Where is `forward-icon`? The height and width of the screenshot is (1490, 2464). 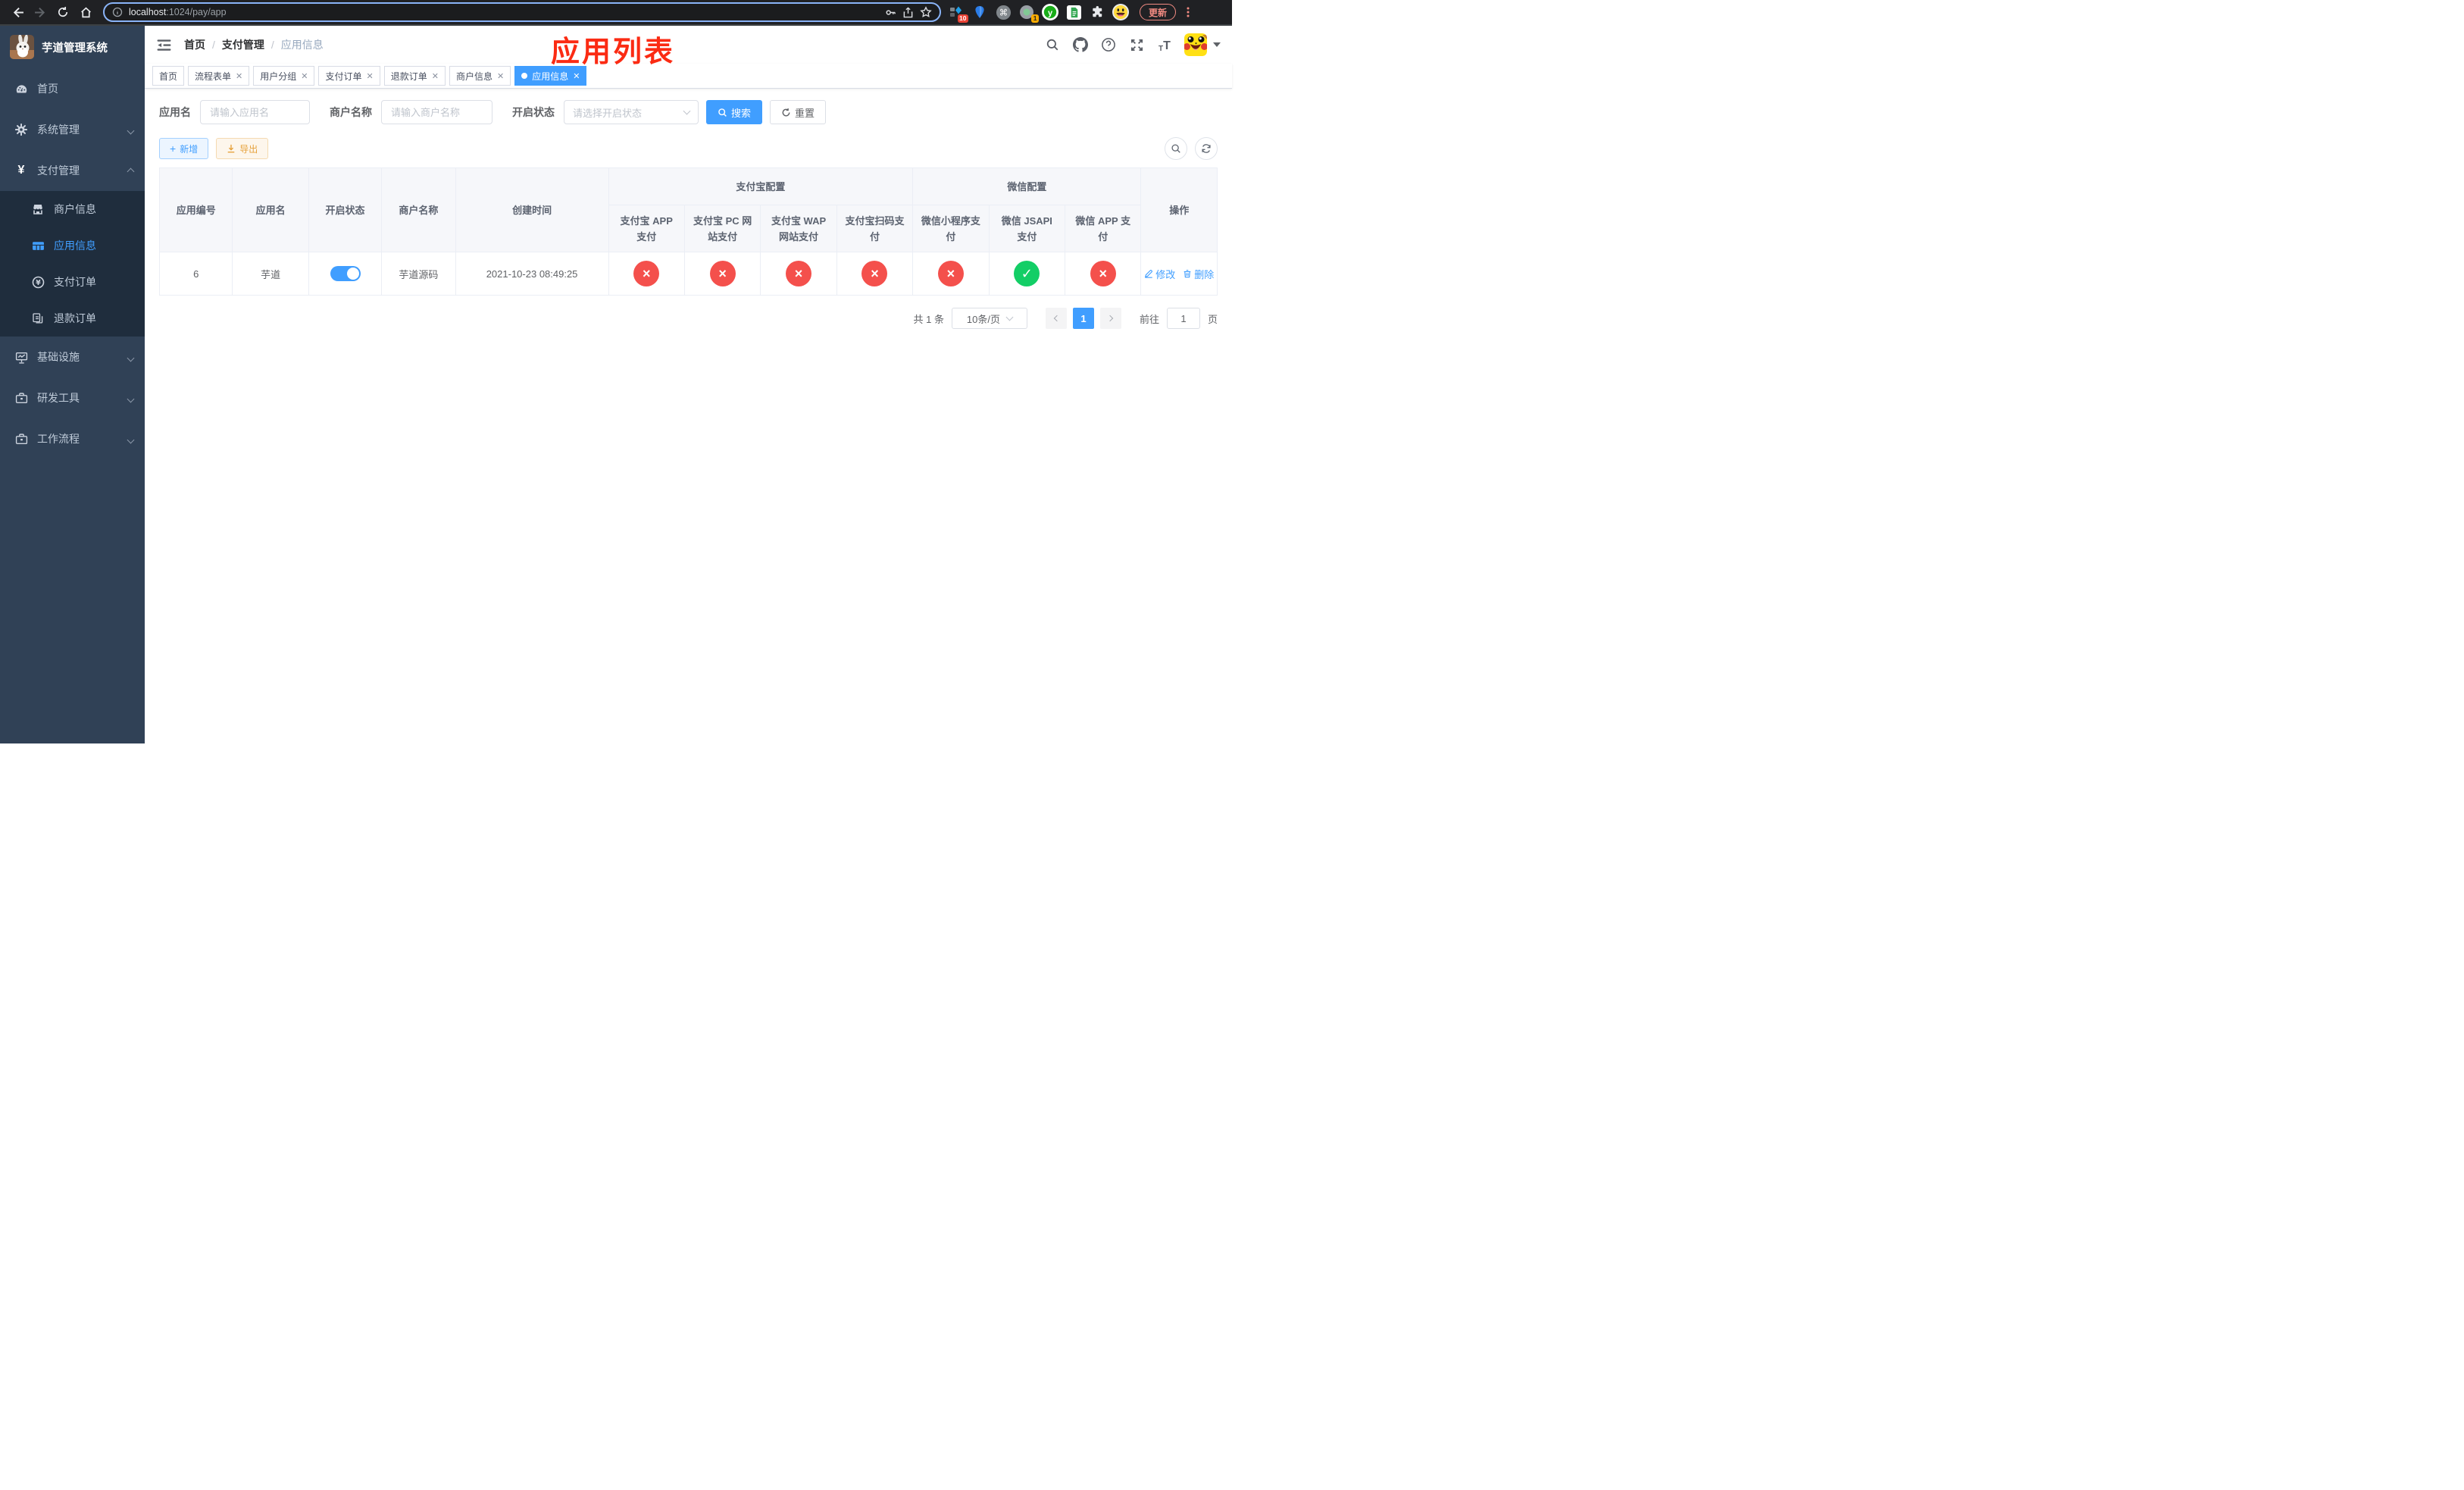 forward-icon is located at coordinates (40, 12).